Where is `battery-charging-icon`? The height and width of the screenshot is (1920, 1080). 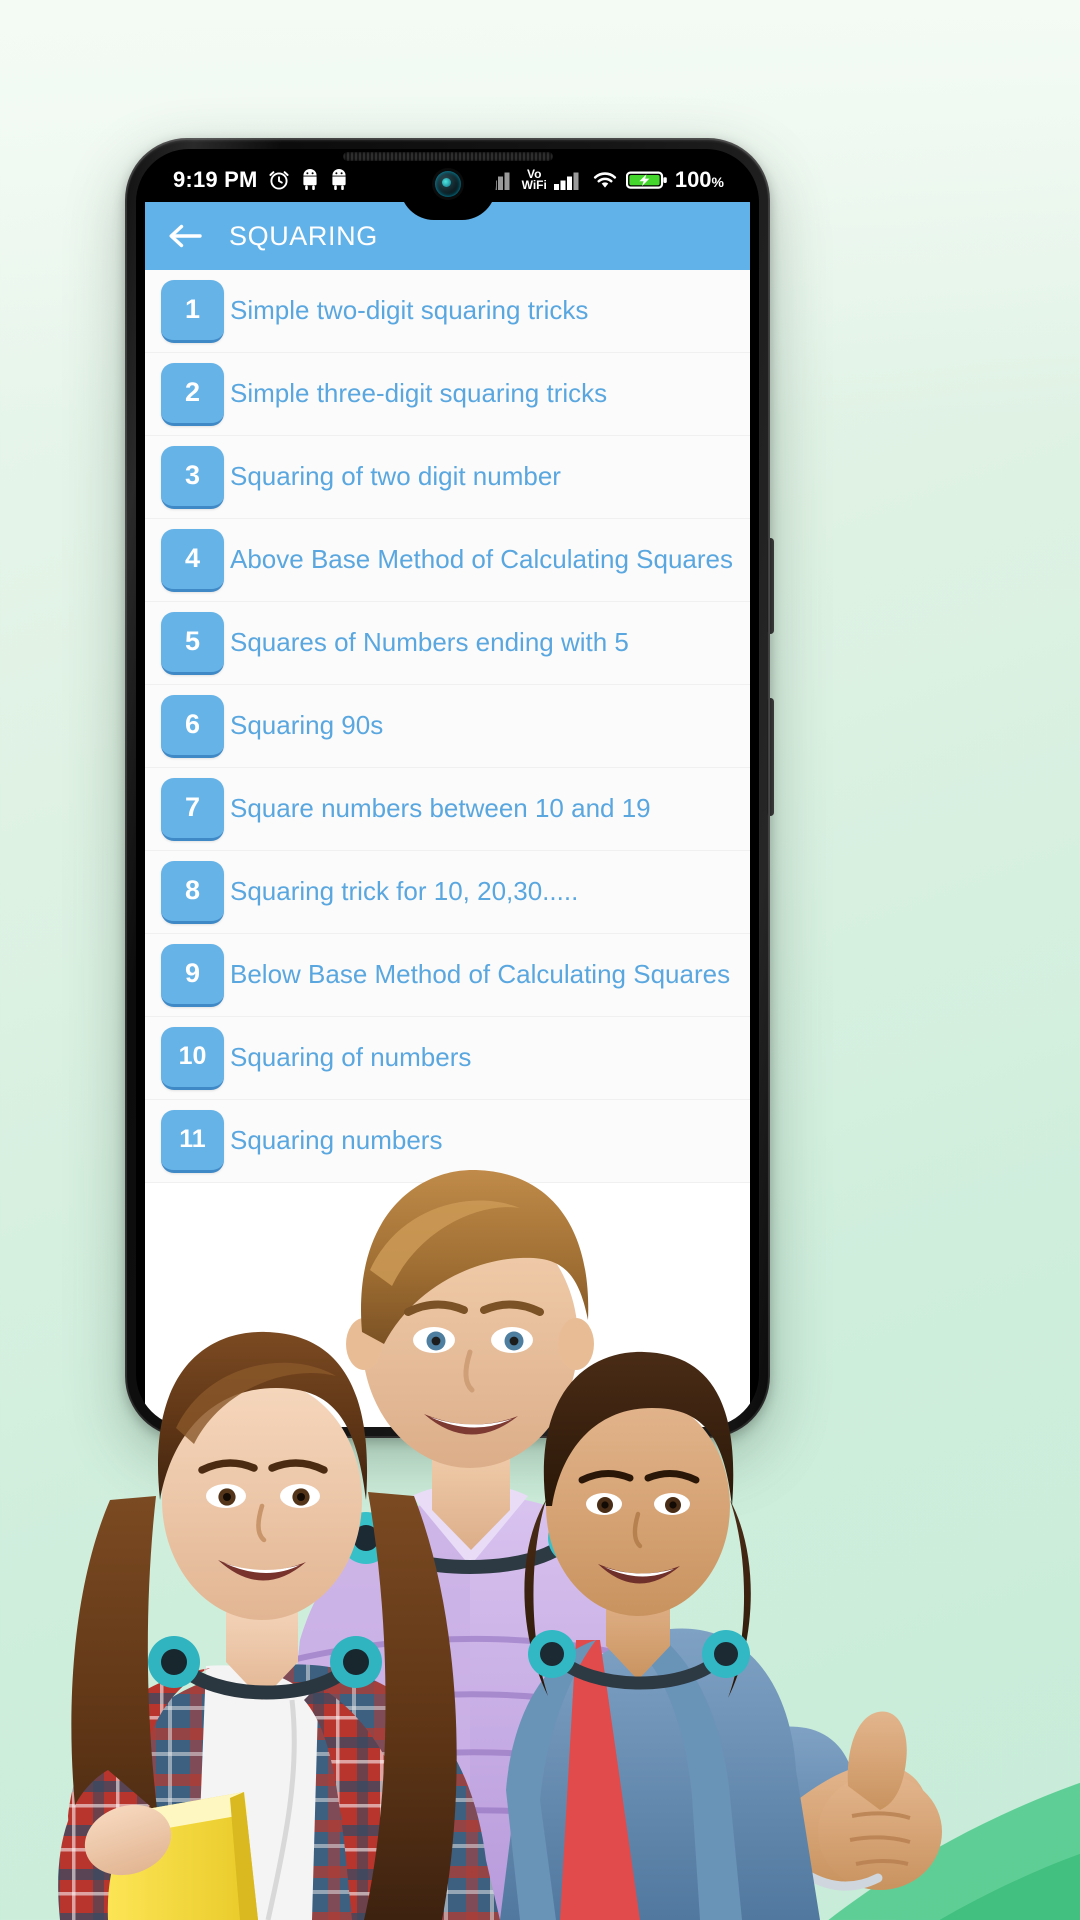 battery-charging-icon is located at coordinates (646, 180).